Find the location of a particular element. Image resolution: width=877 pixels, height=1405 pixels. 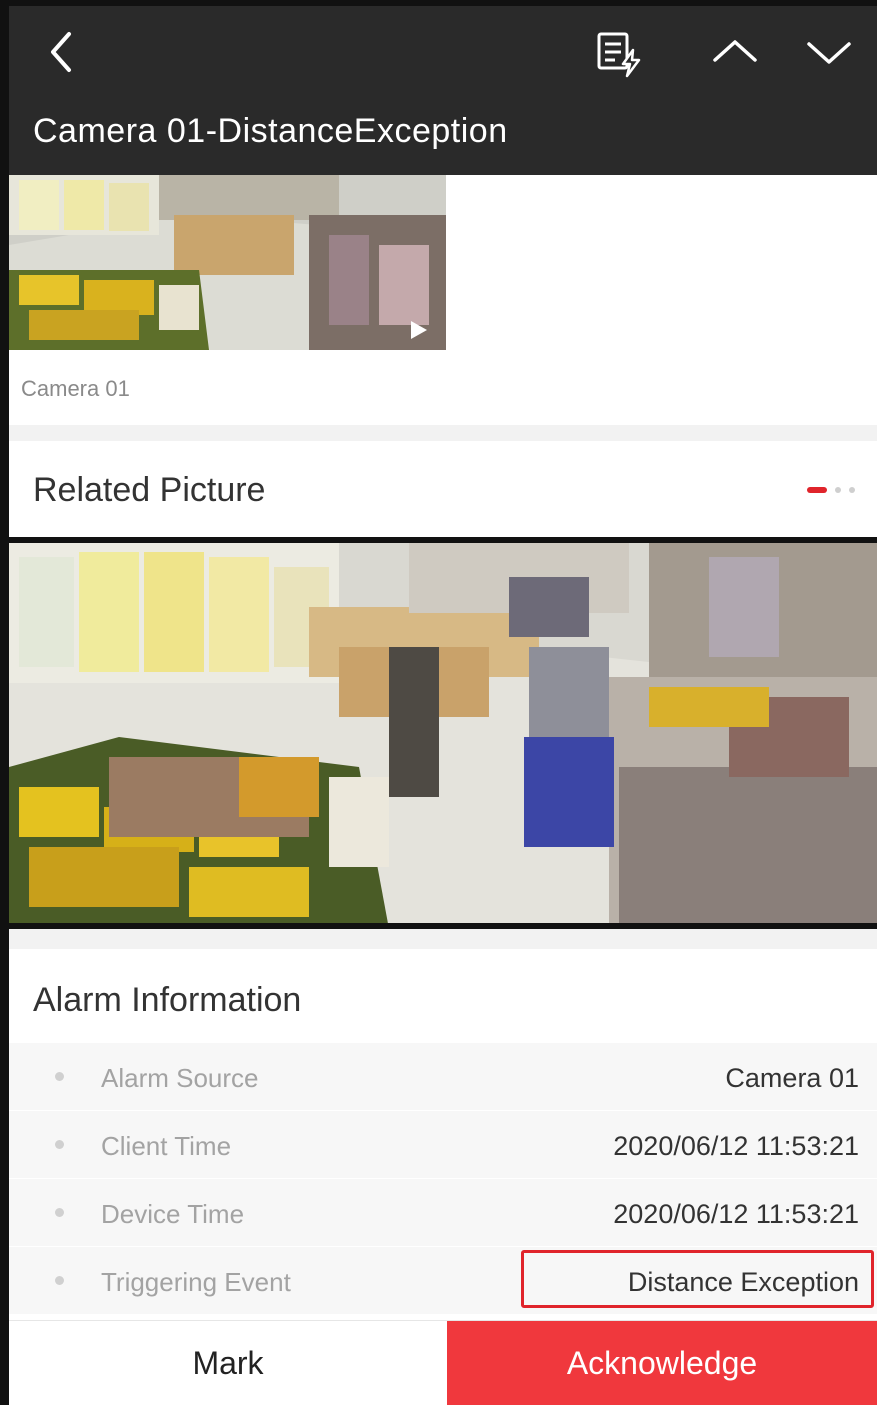

previous-alarm-button is located at coordinates (735, 52).